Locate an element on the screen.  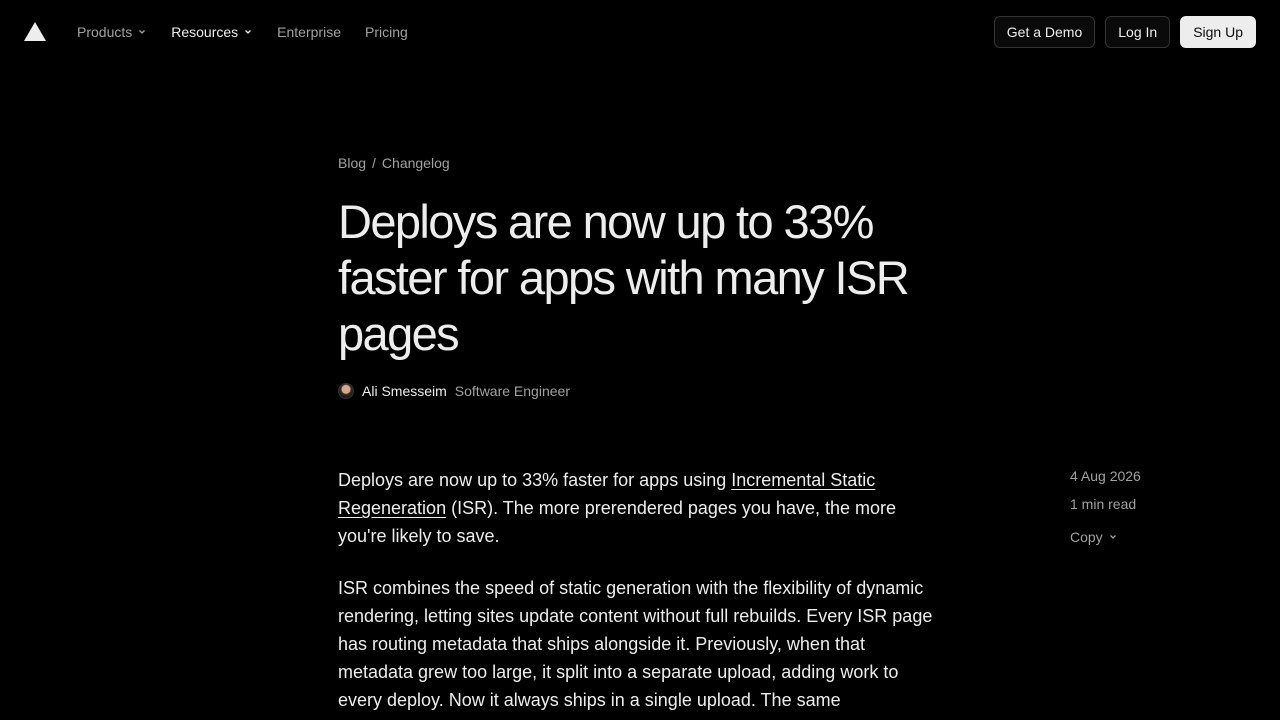
nav-link-enterprise: Enterprise is located at coordinates (309, 32).